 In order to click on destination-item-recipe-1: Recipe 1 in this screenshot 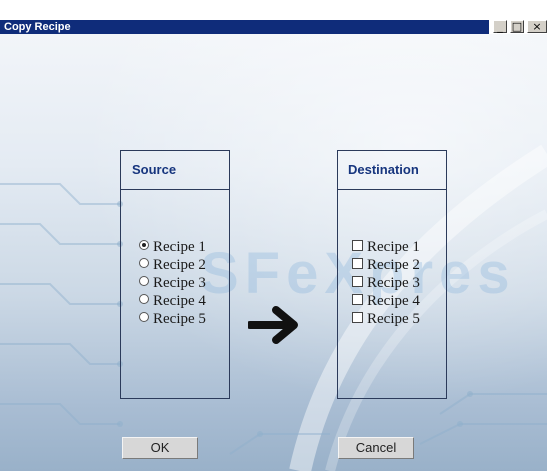, I will do `click(386, 247)`.